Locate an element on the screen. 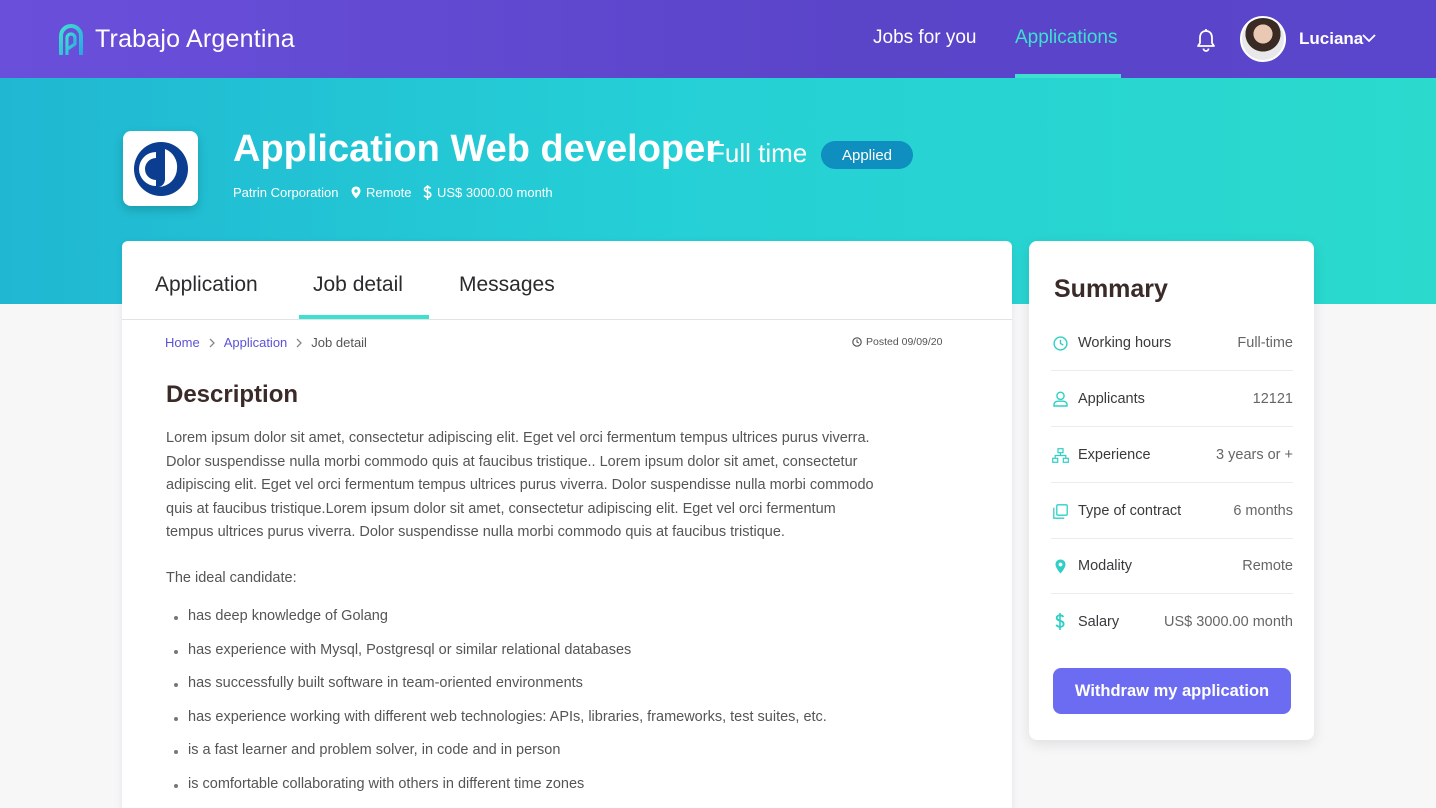 The width and height of the screenshot is (1436, 808). brand: Trabajo Argentina is located at coordinates (176, 39).